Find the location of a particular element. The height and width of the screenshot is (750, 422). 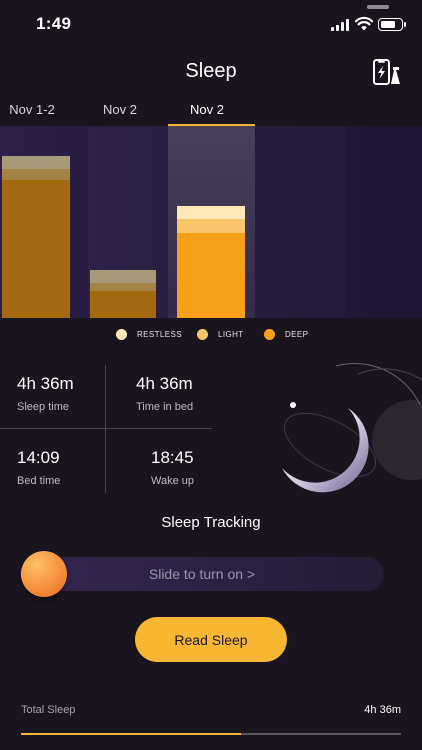

legend-dot-restless is located at coordinates (121, 334).